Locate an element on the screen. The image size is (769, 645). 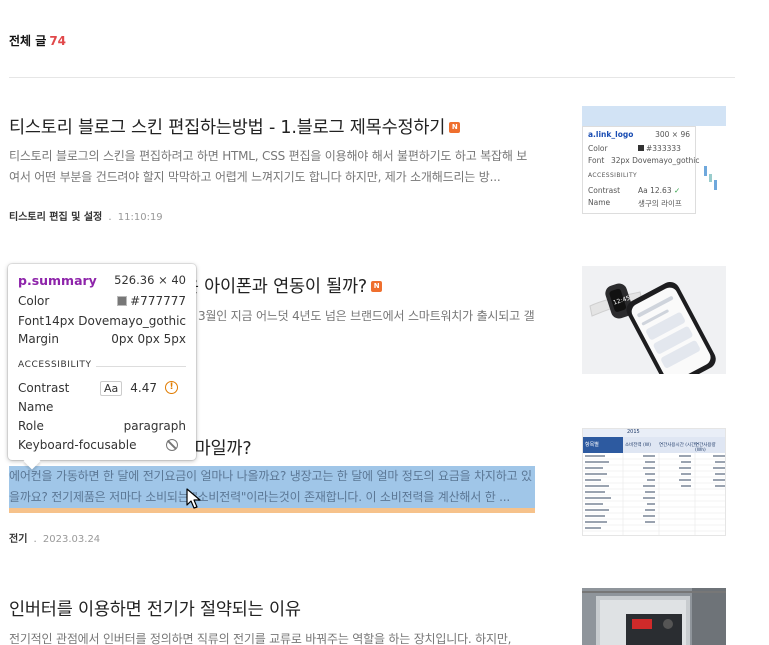
post-meta: 전기. 2023.03.24 is located at coordinates (54, 537).